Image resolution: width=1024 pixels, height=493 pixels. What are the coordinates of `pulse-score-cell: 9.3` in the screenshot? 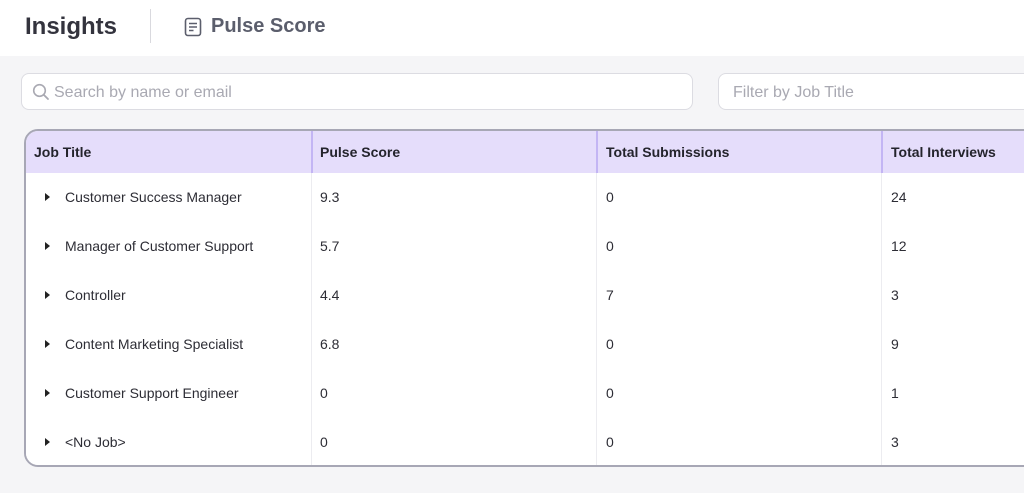 It's located at (330, 197).